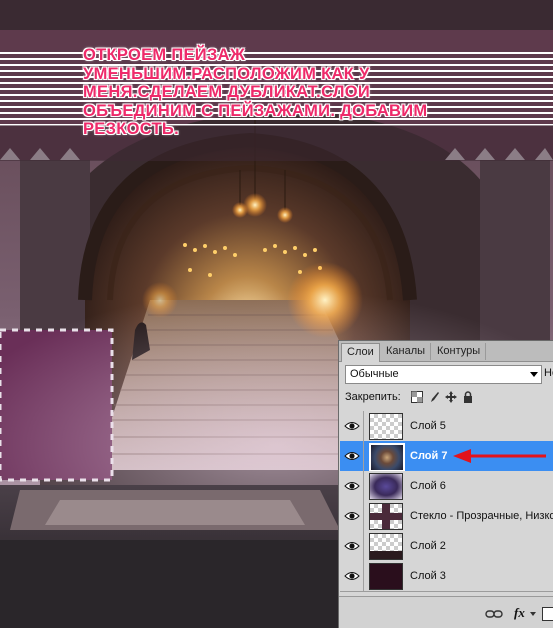  Describe the element at coordinates (429, 456) in the screenshot. I see `layer-name: Слой 7` at that location.